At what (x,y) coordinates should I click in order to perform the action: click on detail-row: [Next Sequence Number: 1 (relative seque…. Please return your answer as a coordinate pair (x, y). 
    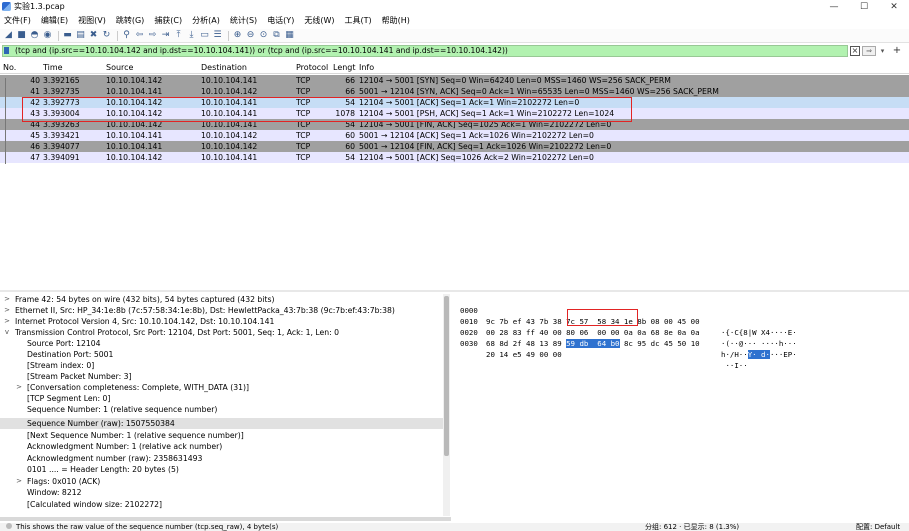
    Looking at the image, I should click on (222, 435).